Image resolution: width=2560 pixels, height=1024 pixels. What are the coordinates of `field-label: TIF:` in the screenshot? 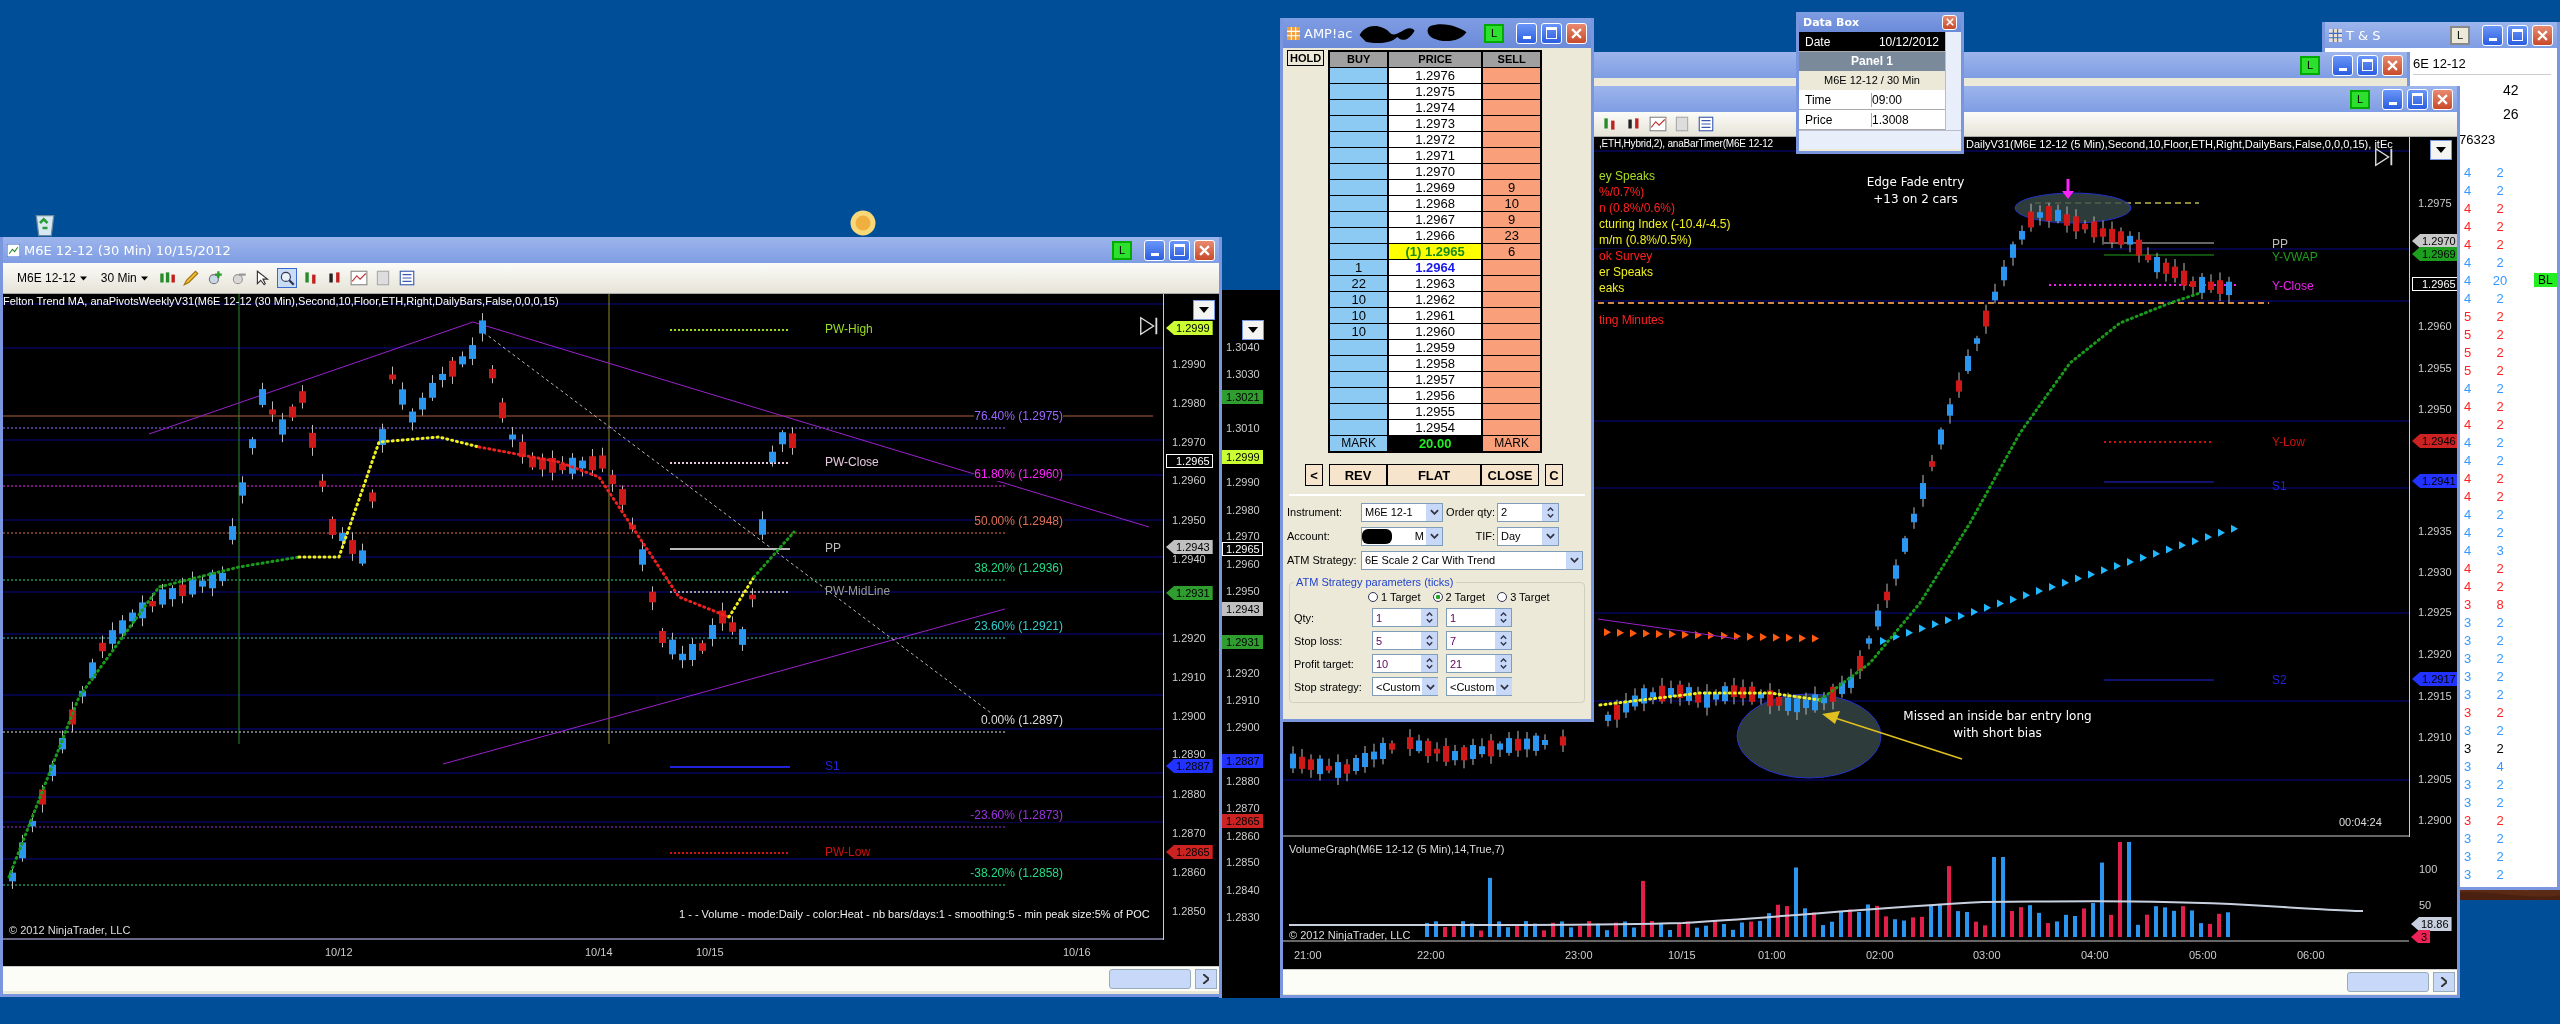 It's located at (1484, 536).